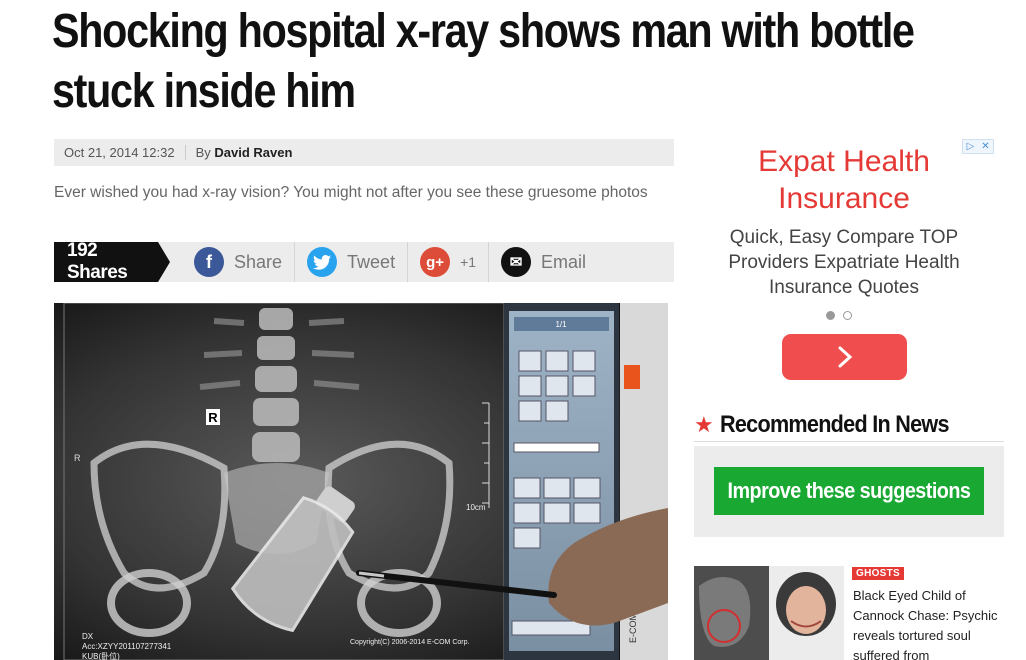  Describe the element at coordinates (769, 613) in the screenshot. I see `news-thumbnail` at that location.